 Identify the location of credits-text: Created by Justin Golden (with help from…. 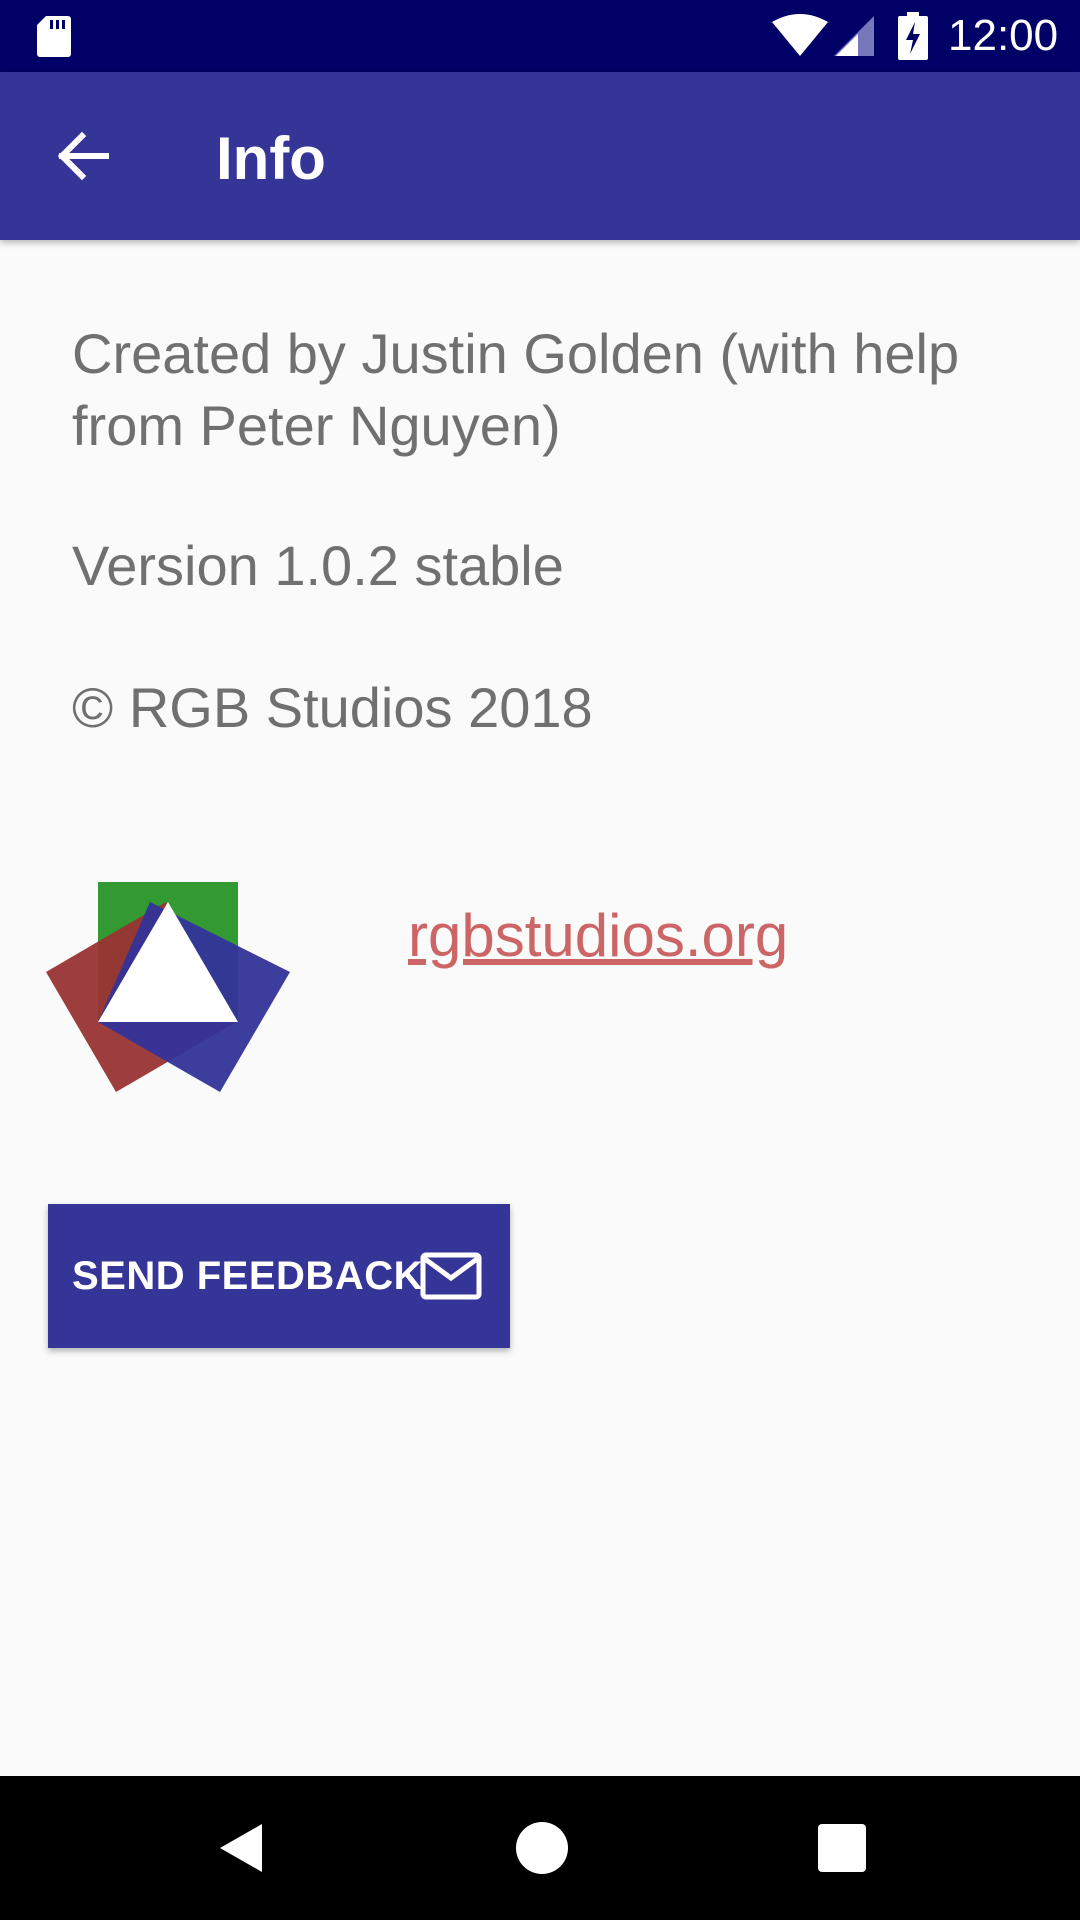
(516, 389).